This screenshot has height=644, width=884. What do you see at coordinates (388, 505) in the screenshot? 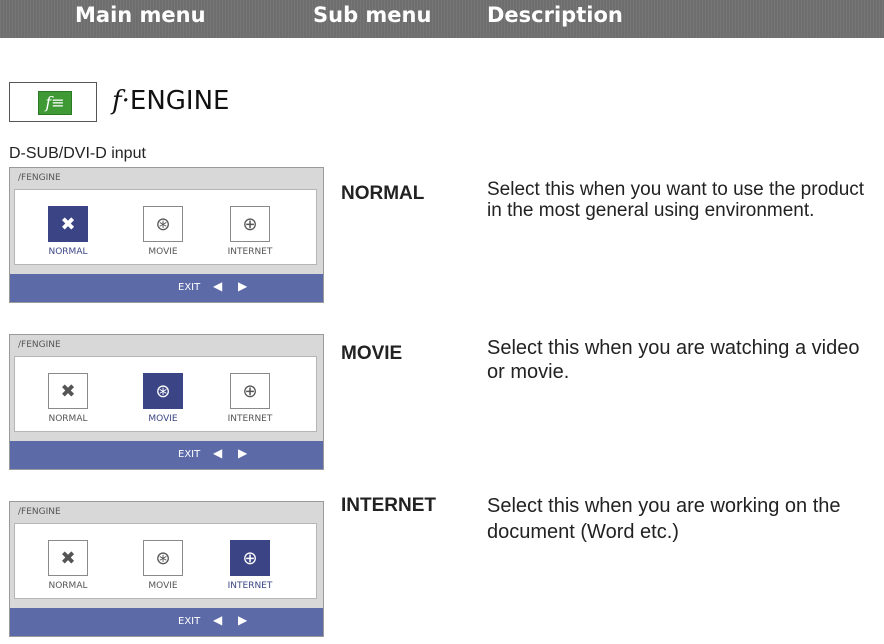
I see `submenu-internet: INTERNET` at bounding box center [388, 505].